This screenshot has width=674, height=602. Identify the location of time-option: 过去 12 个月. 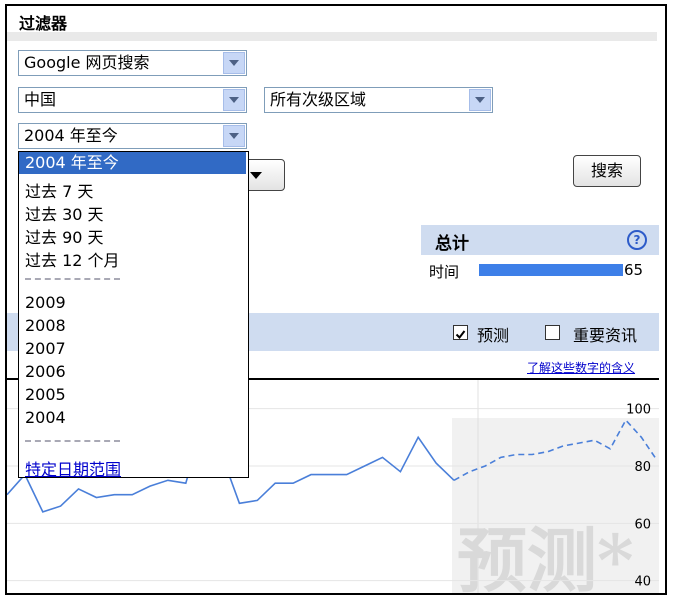
(72, 259).